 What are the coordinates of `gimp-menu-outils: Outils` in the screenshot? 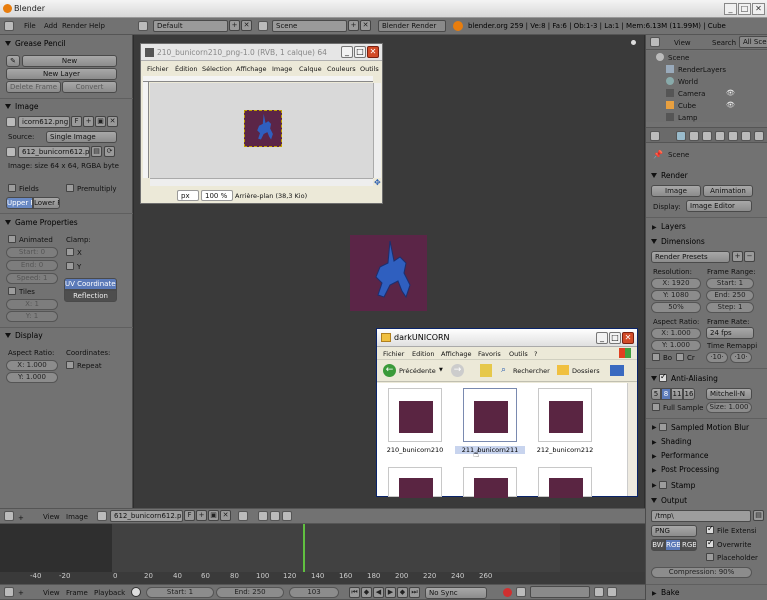 It's located at (369, 69).